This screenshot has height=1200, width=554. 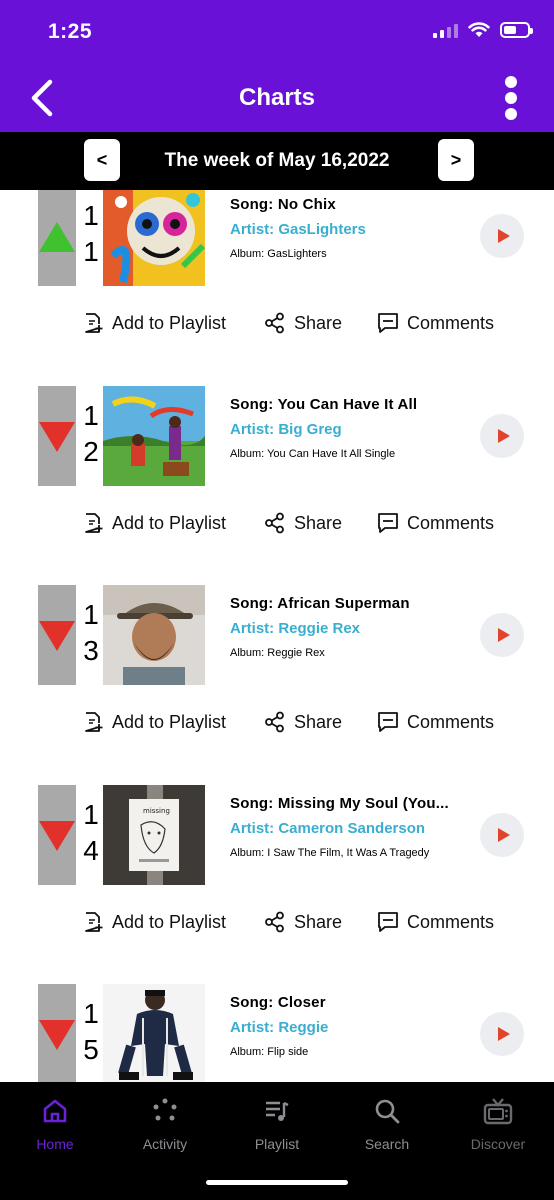 What do you see at coordinates (55, 1111) in the screenshot?
I see `home-icon` at bounding box center [55, 1111].